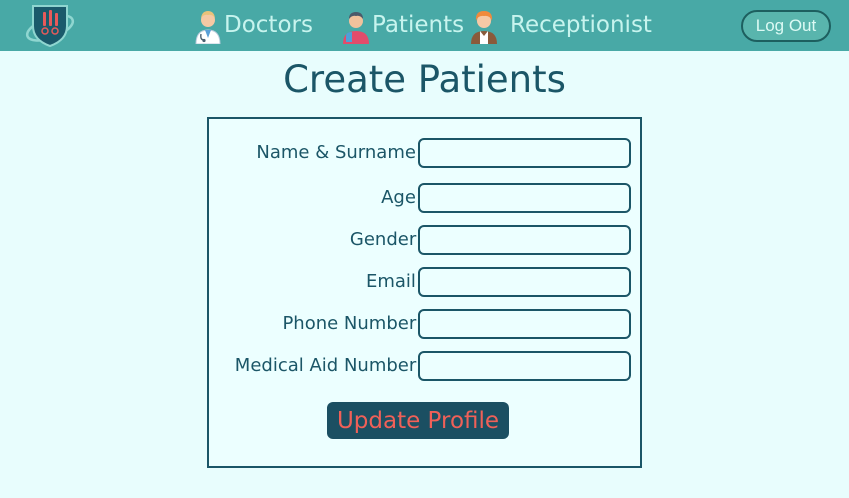  What do you see at coordinates (786, 26) in the screenshot?
I see `logout-button: Log Out` at bounding box center [786, 26].